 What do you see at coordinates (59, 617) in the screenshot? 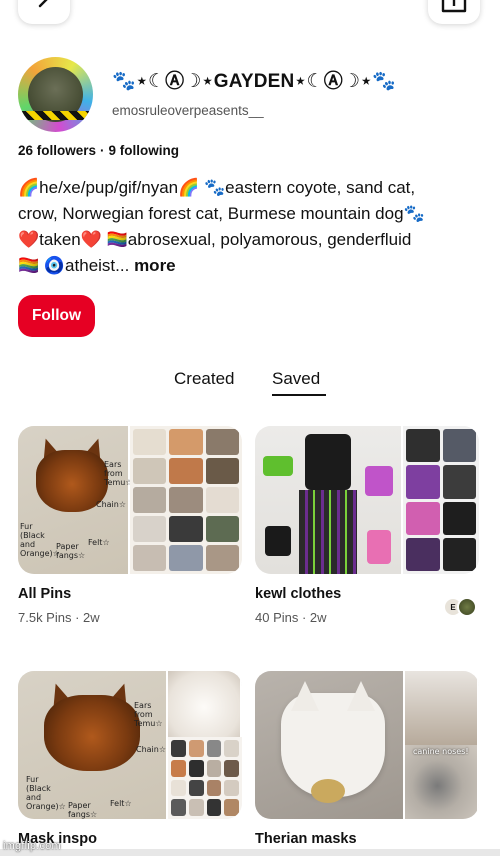
I see `board-meta: 7.5k Pins · 2w` at bounding box center [59, 617].